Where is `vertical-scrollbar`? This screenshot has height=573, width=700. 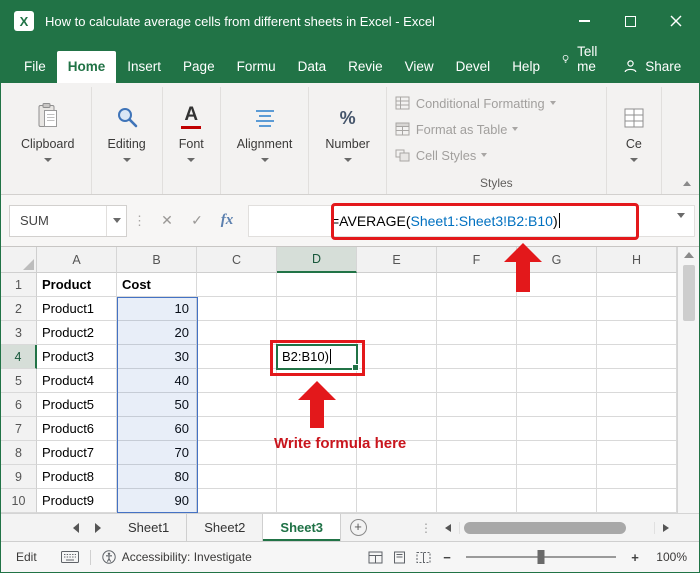 vertical-scrollbar is located at coordinates (688, 380).